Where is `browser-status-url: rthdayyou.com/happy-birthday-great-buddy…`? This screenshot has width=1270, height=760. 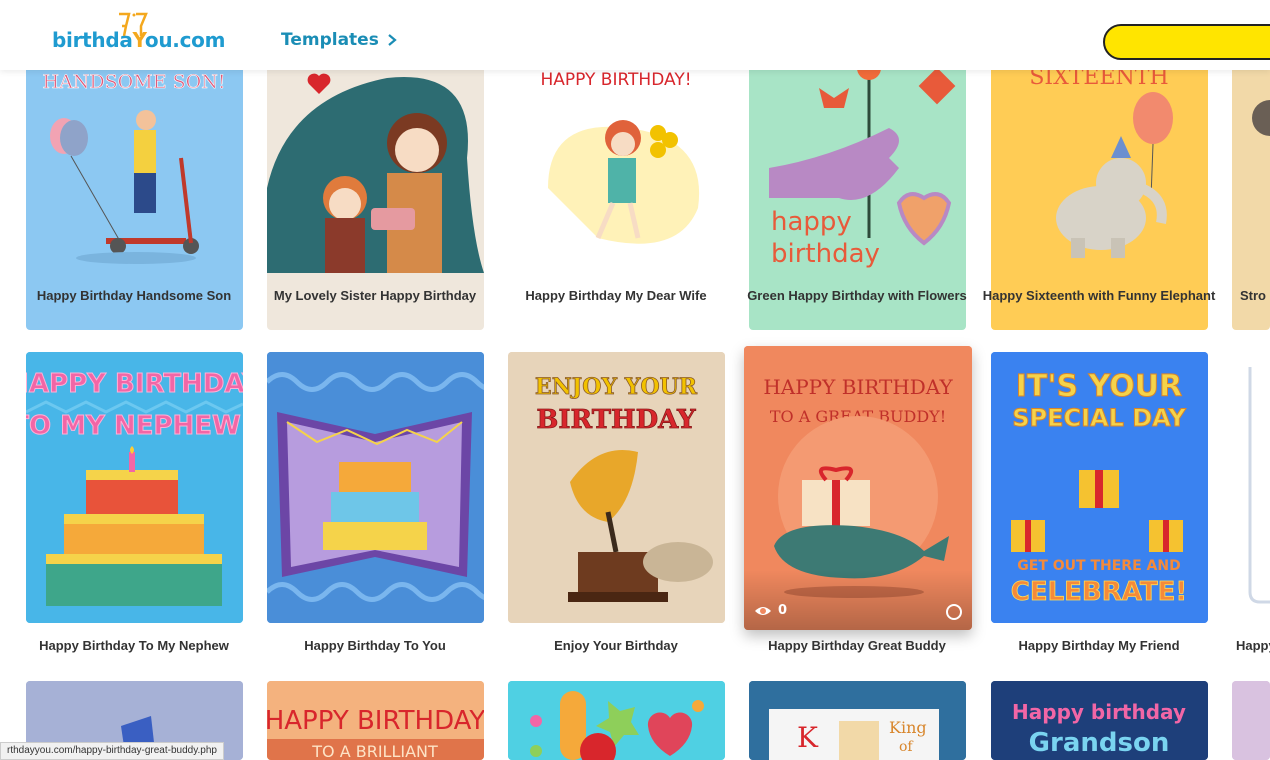
browser-status-url: rthdayyou.com/happy-birthday-great-buddy… is located at coordinates (112, 751).